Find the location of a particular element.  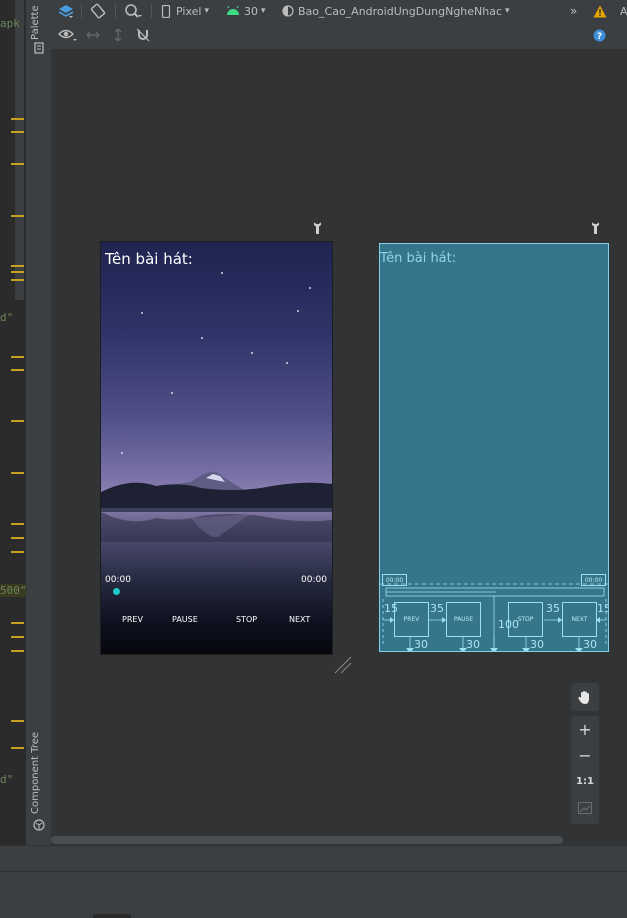

globe-icon is located at coordinates (288, 11).